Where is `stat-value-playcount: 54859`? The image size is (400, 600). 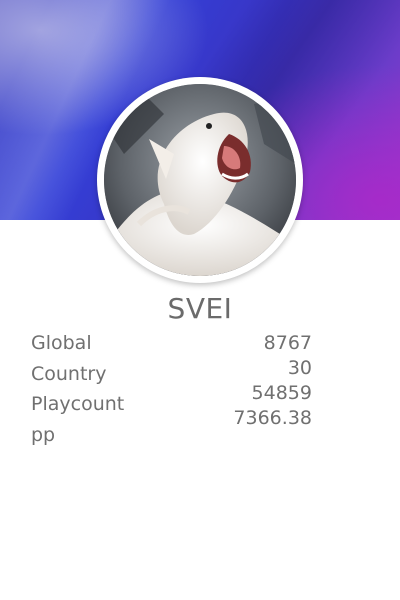 stat-value-playcount: 54859 is located at coordinates (281, 393).